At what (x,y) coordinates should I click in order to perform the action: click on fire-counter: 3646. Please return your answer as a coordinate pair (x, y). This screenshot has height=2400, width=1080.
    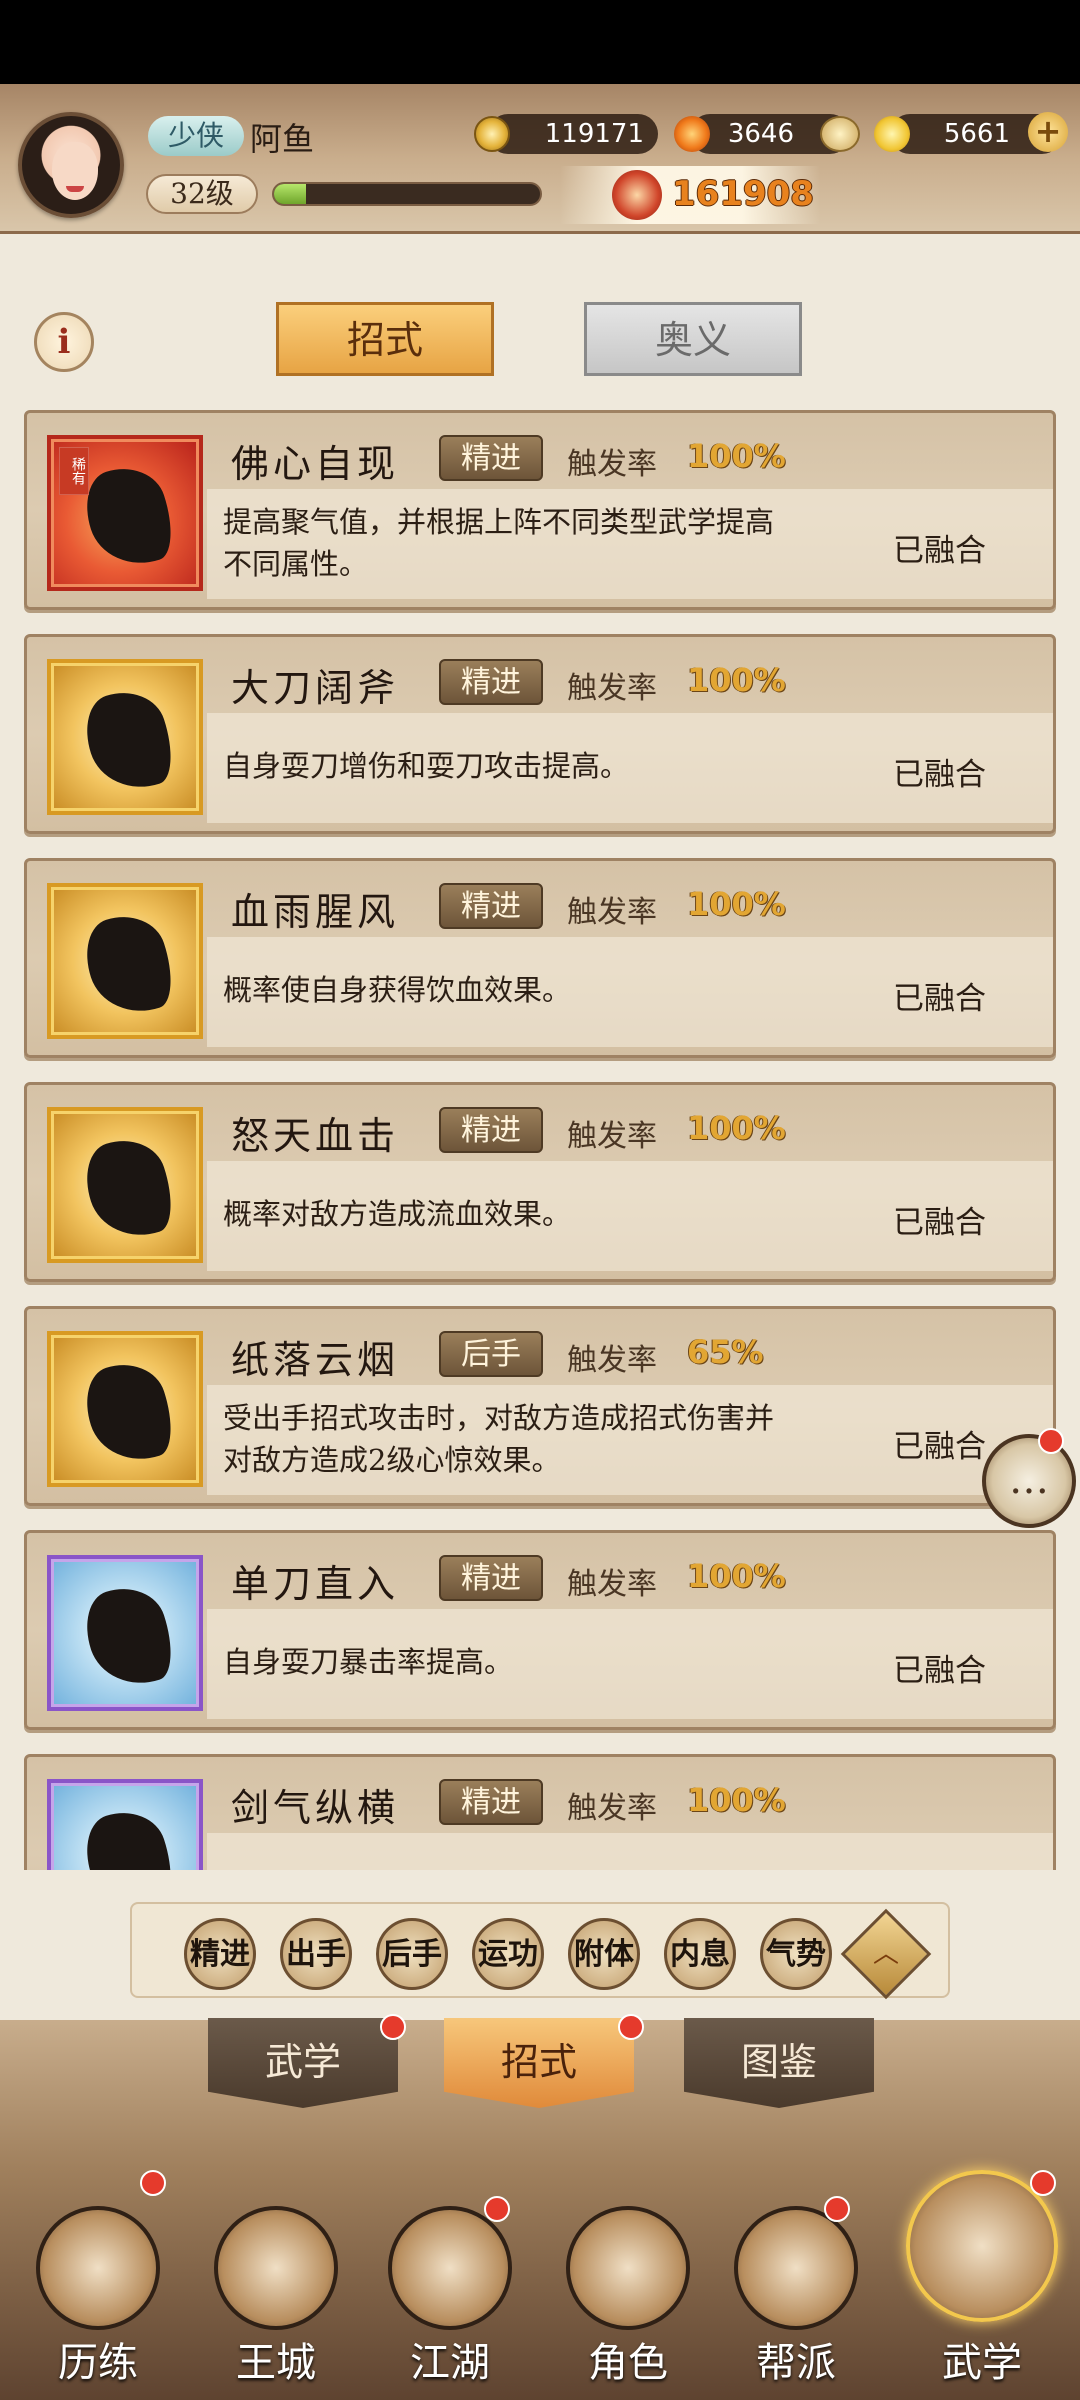
    Looking at the image, I should click on (767, 134).